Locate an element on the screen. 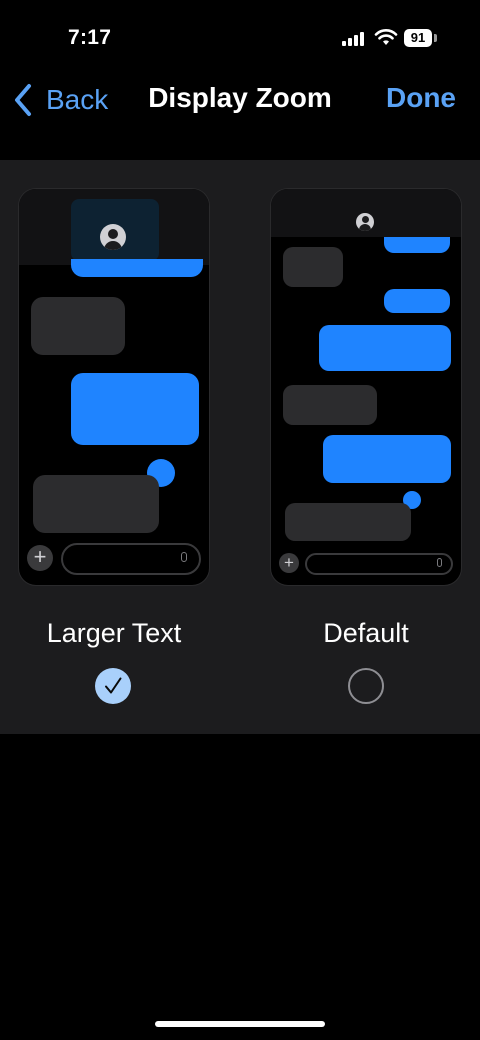 This screenshot has height=1040, width=480. unselected-radio is located at coordinates (366, 686).